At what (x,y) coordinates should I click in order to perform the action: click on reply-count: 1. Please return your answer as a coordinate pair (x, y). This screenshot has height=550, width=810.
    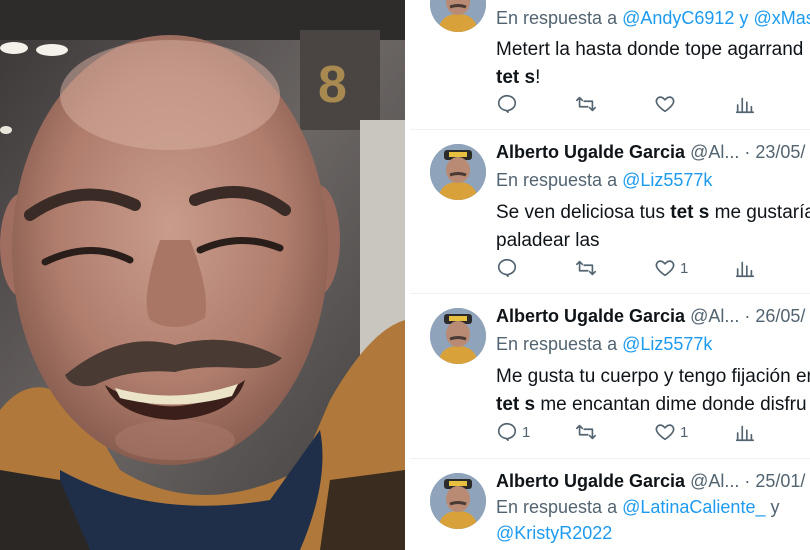
    Looking at the image, I should click on (526, 432).